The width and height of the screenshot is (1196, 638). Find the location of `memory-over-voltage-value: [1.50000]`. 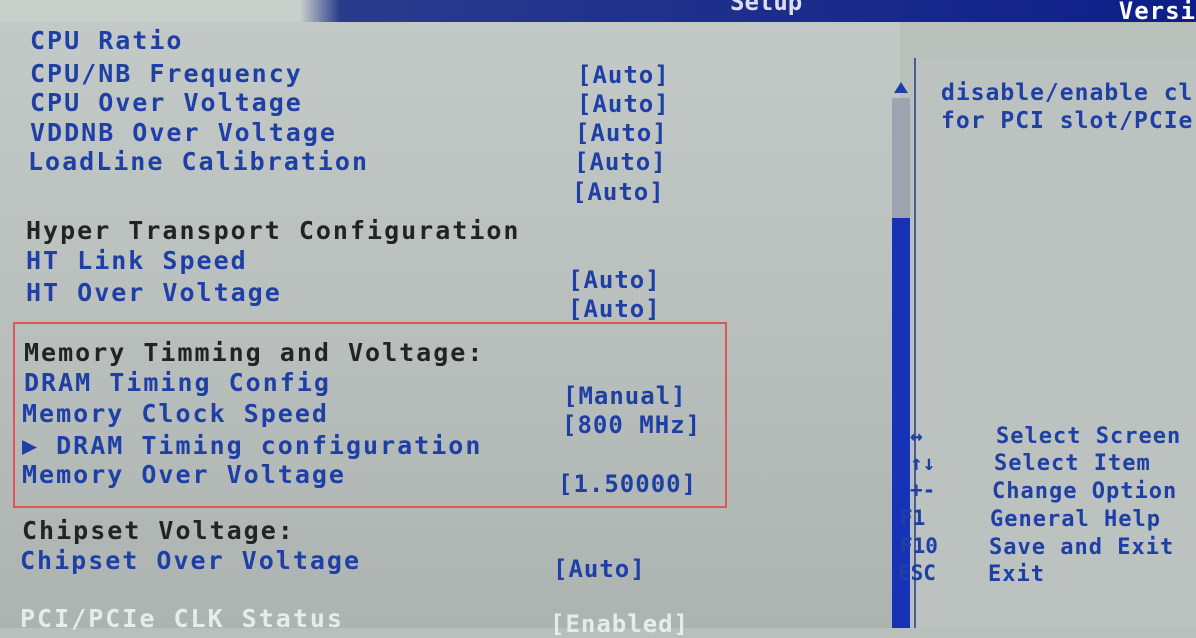

memory-over-voltage-value: [1.50000] is located at coordinates (627, 484).